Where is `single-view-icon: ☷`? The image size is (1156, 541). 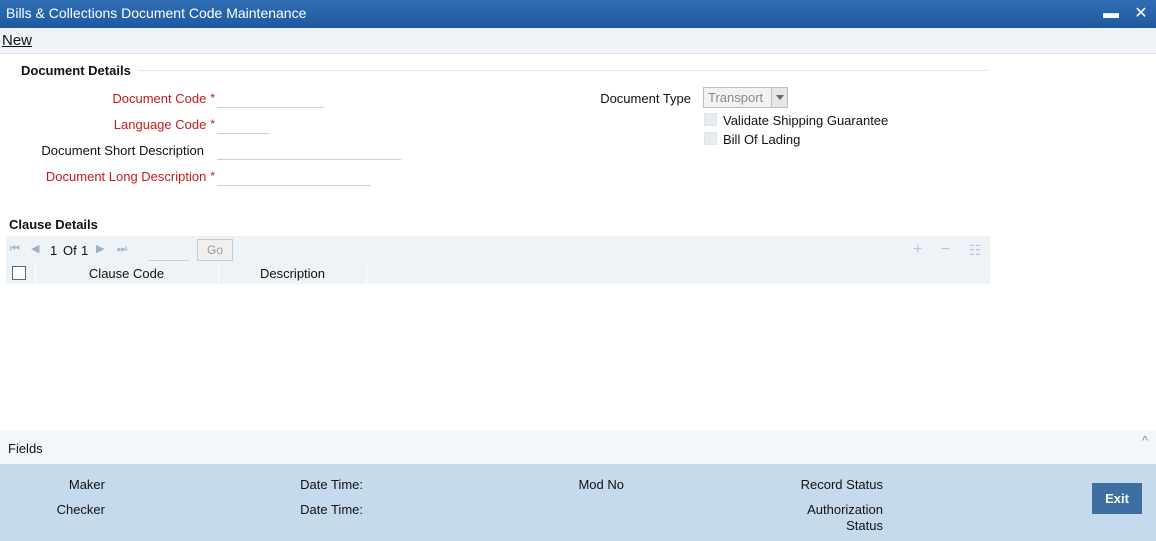 single-view-icon: ☷ is located at coordinates (975, 250).